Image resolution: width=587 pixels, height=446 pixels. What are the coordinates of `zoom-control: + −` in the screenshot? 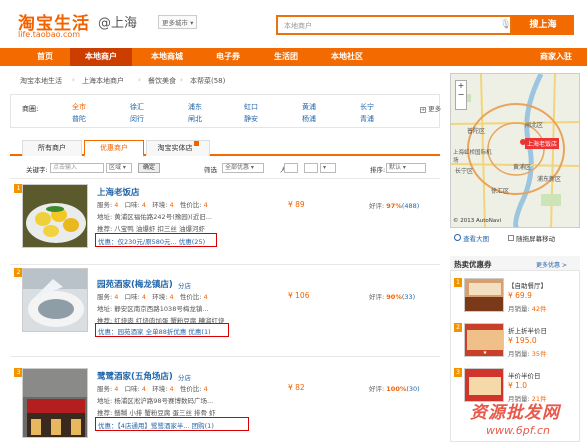 It's located at (461, 95).